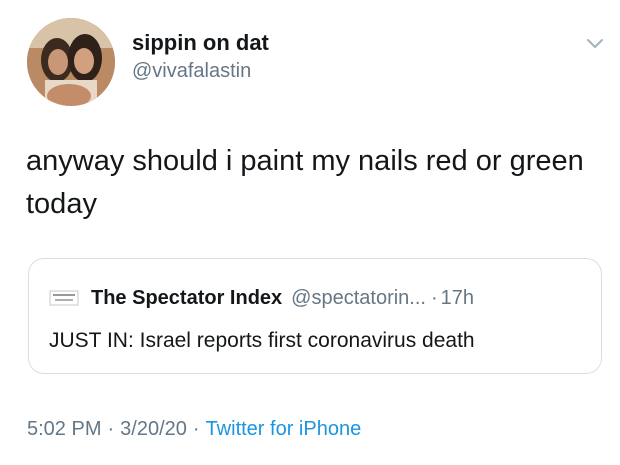  I want to click on spectator-index-logo-icon, so click(64, 298).